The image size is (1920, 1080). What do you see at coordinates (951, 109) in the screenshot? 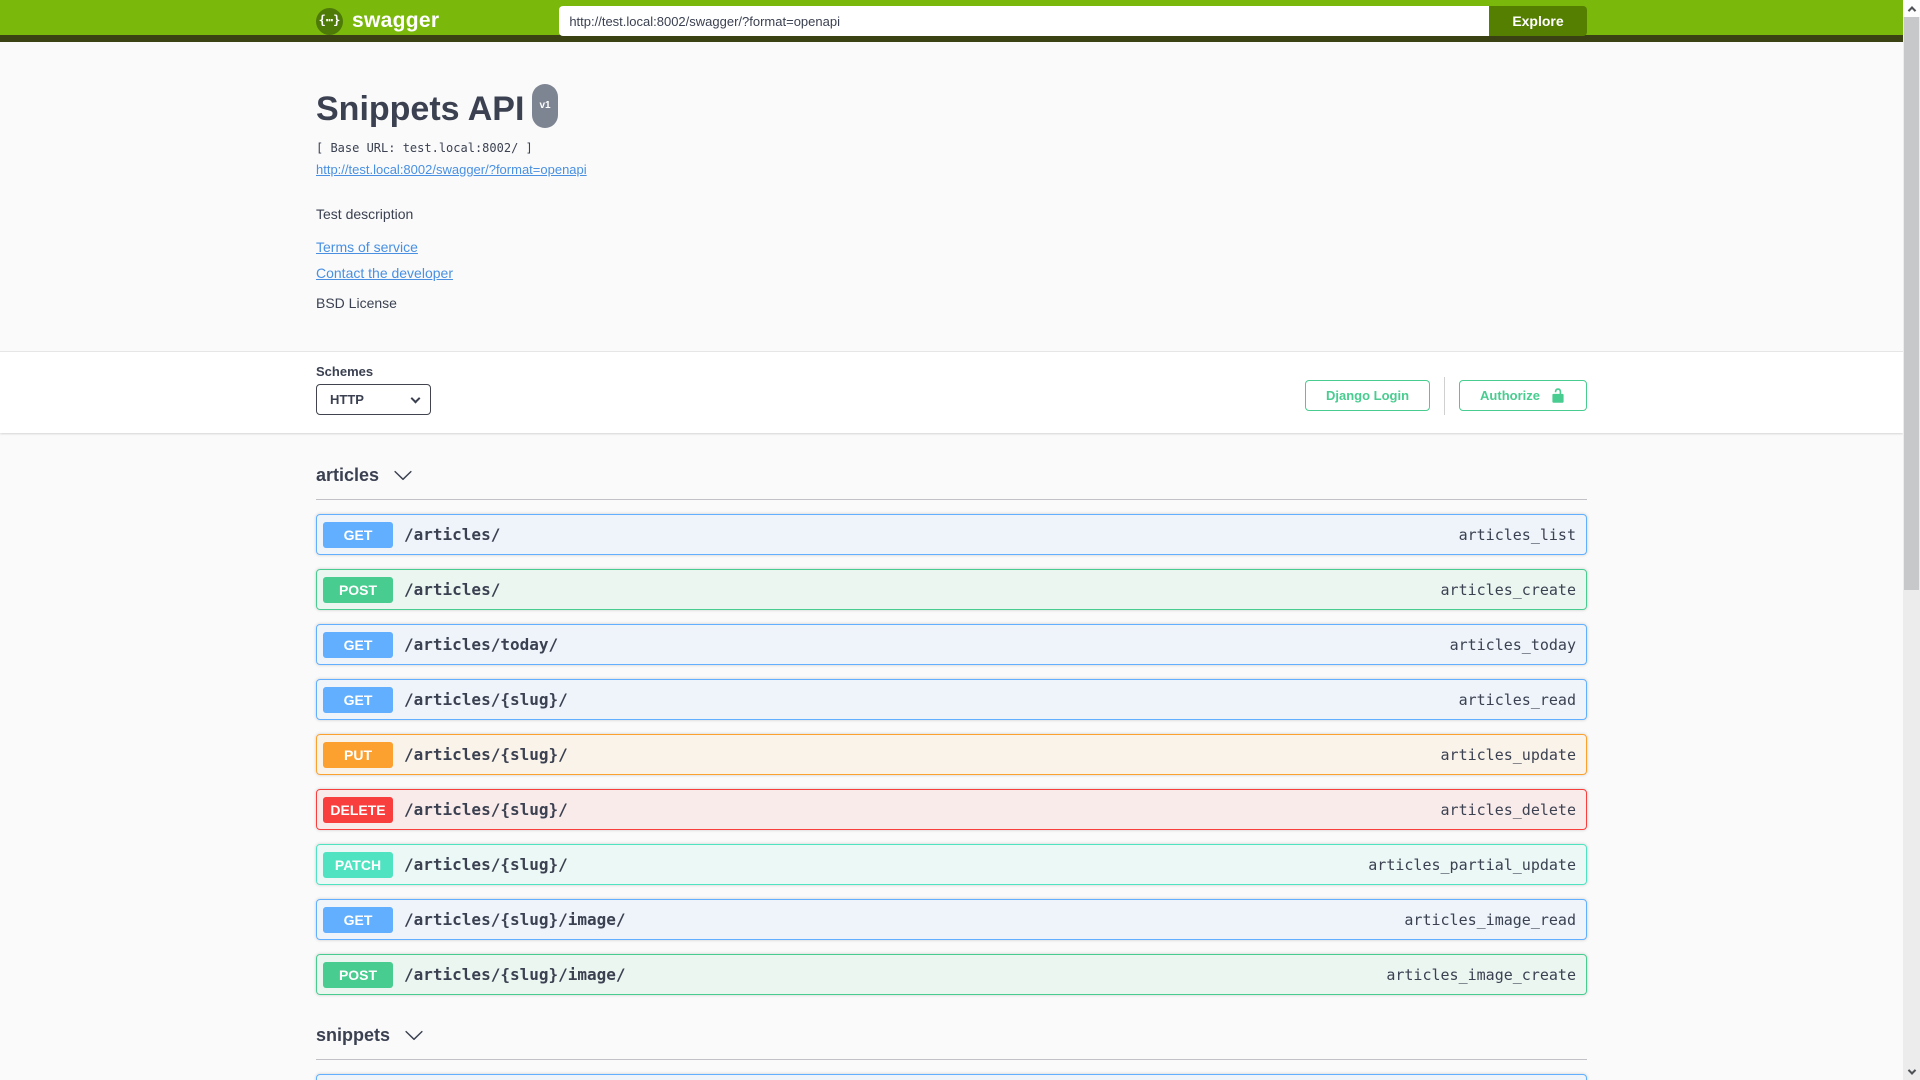
I see `page-title: Snippets API v1` at bounding box center [951, 109].